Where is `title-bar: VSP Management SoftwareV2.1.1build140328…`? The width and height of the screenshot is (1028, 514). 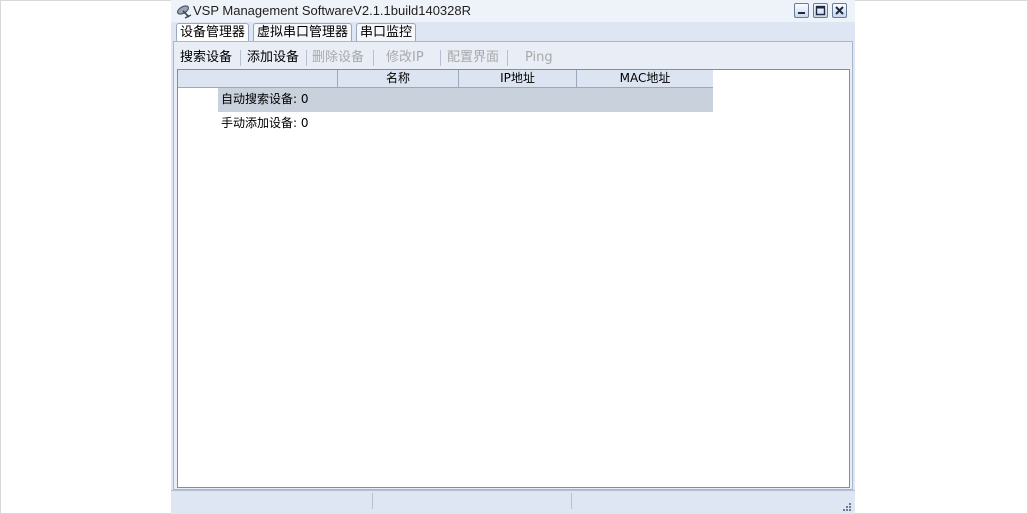 title-bar: VSP Management SoftwareV2.1.1build140328… is located at coordinates (513, 11).